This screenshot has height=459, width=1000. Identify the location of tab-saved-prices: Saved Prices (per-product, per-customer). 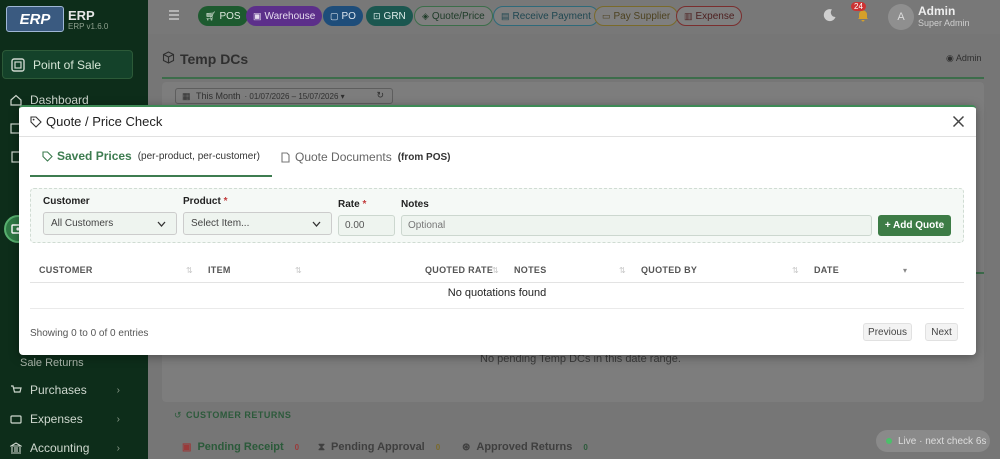
(151, 157).